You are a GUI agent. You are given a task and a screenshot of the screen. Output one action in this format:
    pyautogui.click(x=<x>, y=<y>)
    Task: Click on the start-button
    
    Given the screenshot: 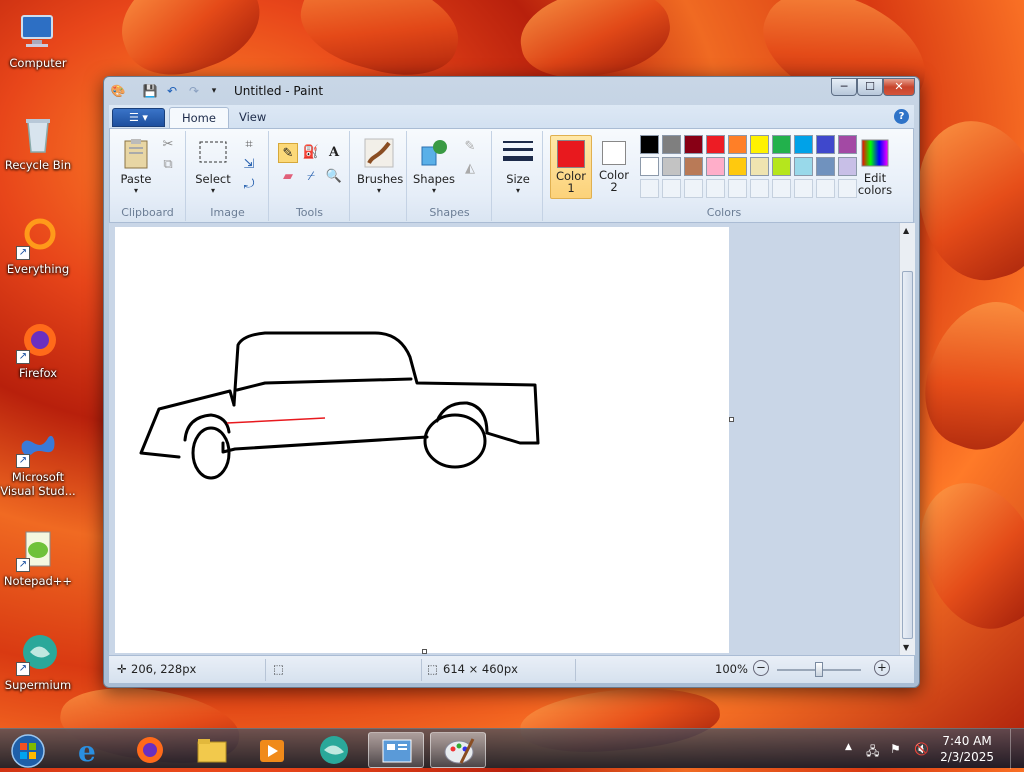 What is the action you would take?
    pyautogui.click(x=28, y=750)
    